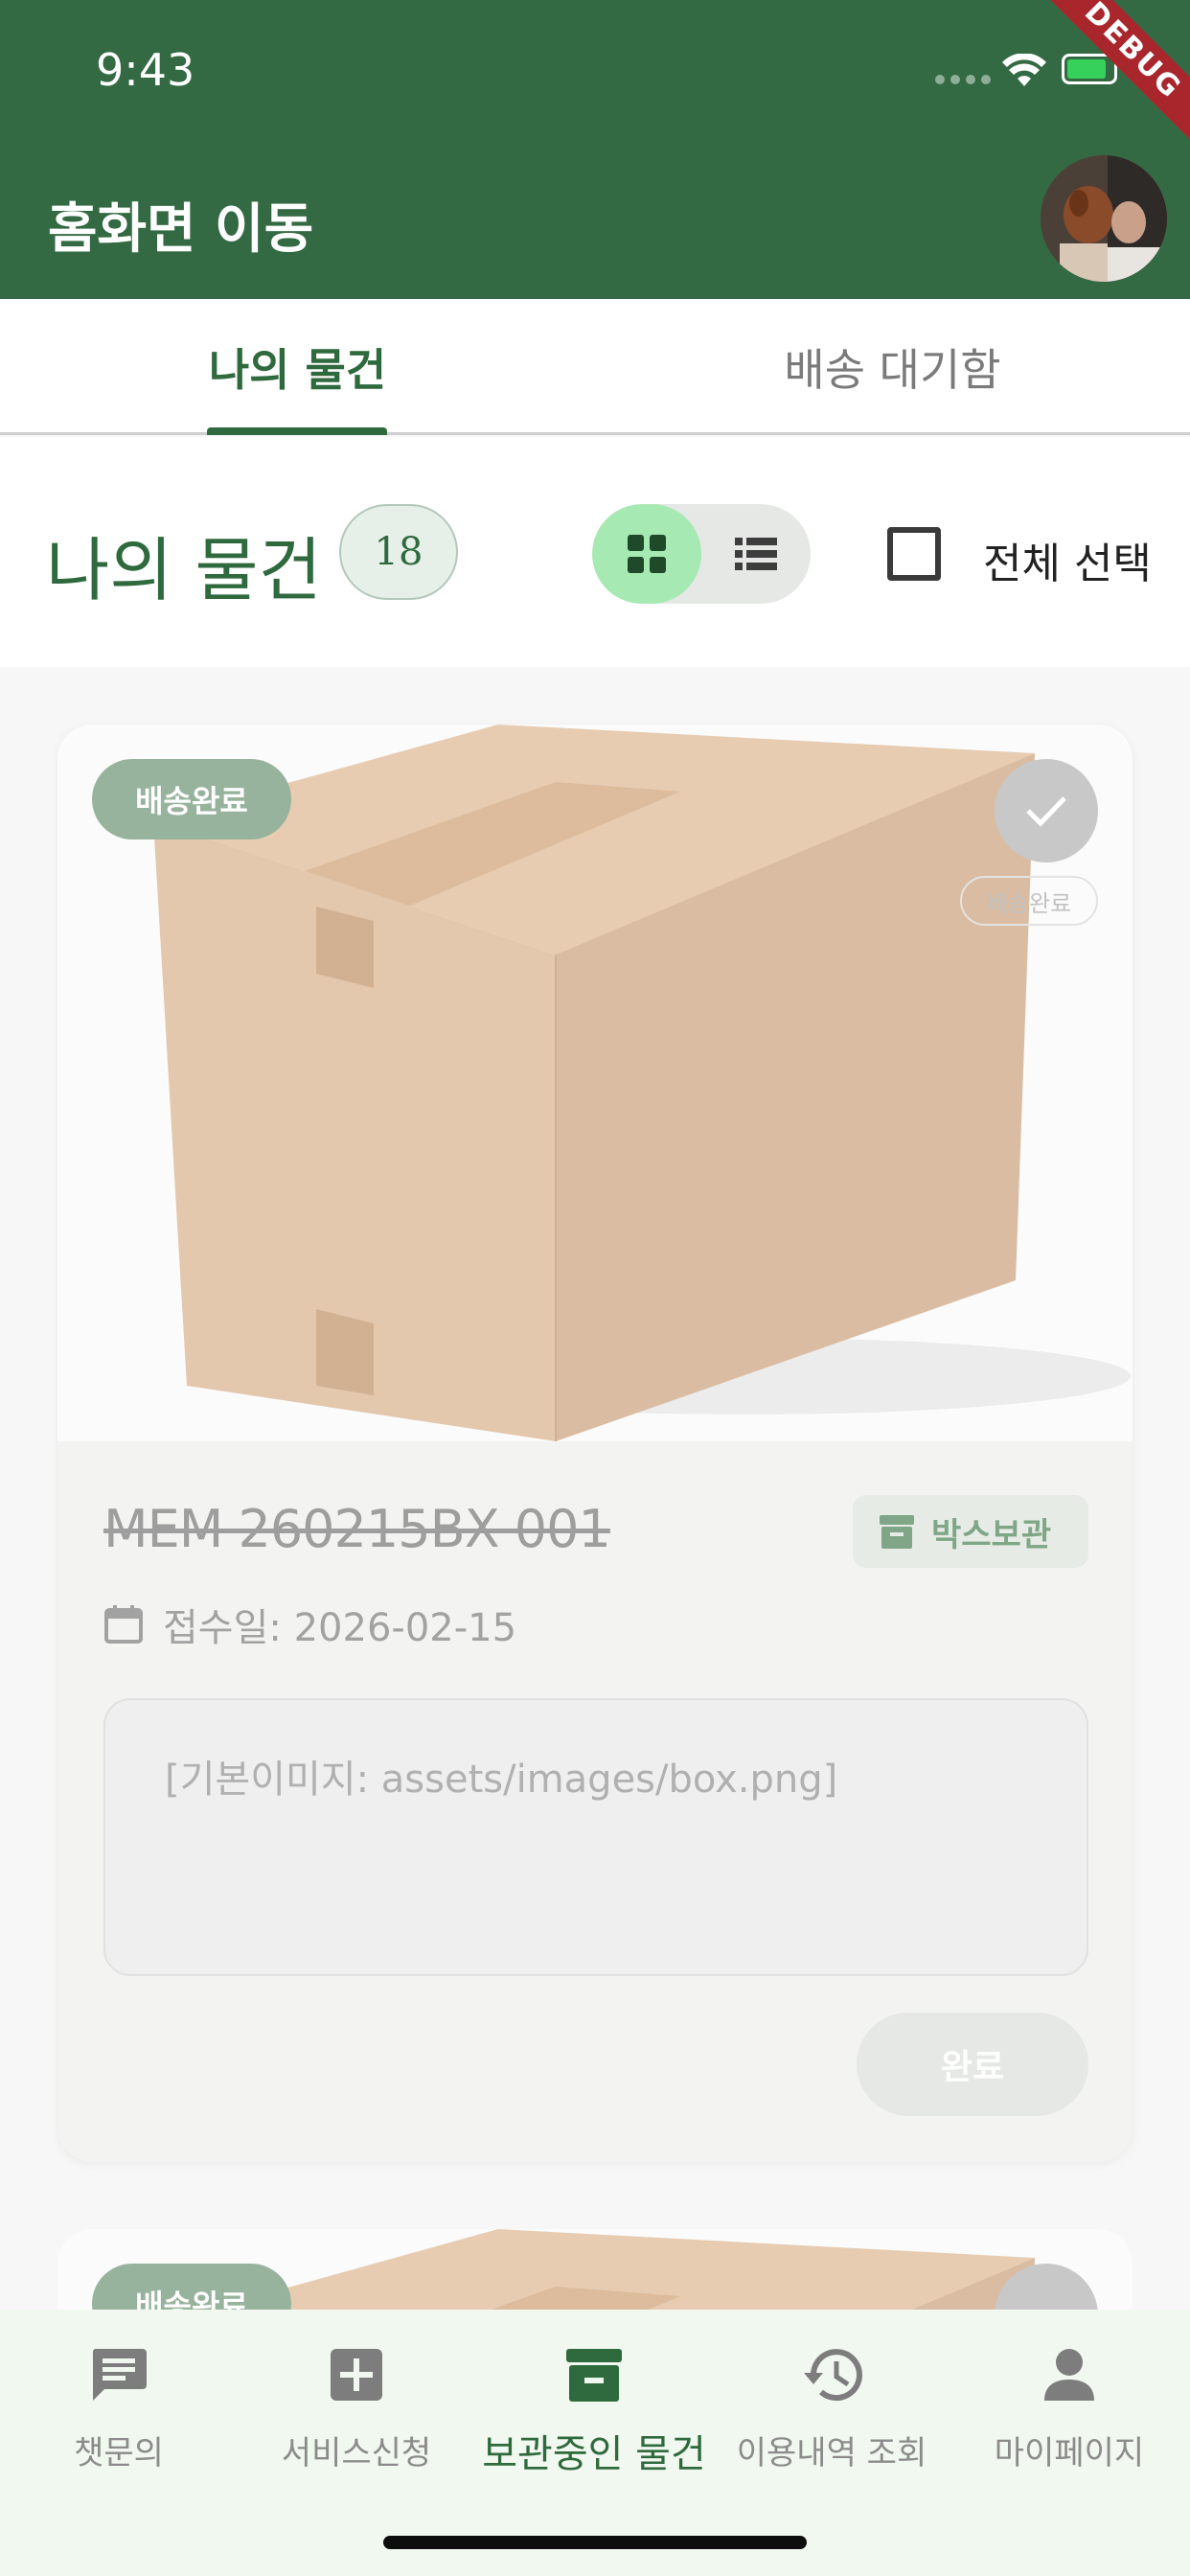 The image size is (1190, 2576). I want to click on tab-indicator, so click(297, 431).